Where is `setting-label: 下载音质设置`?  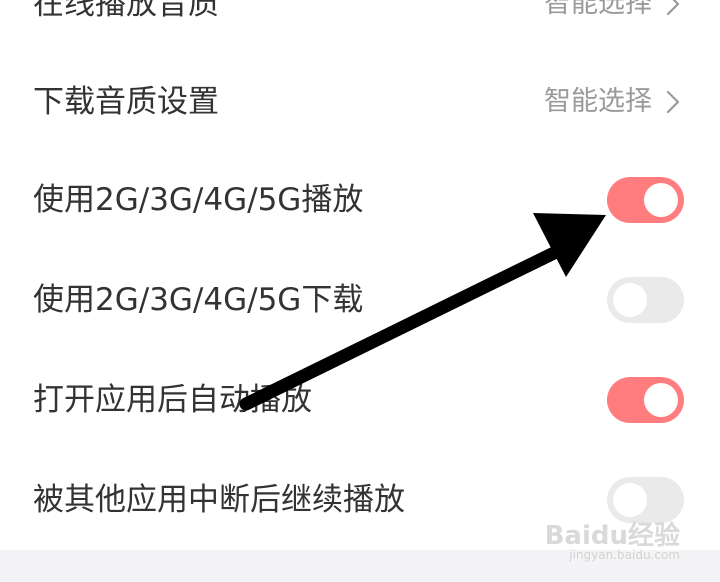 setting-label: 下载音质设置 is located at coordinates (126, 102).